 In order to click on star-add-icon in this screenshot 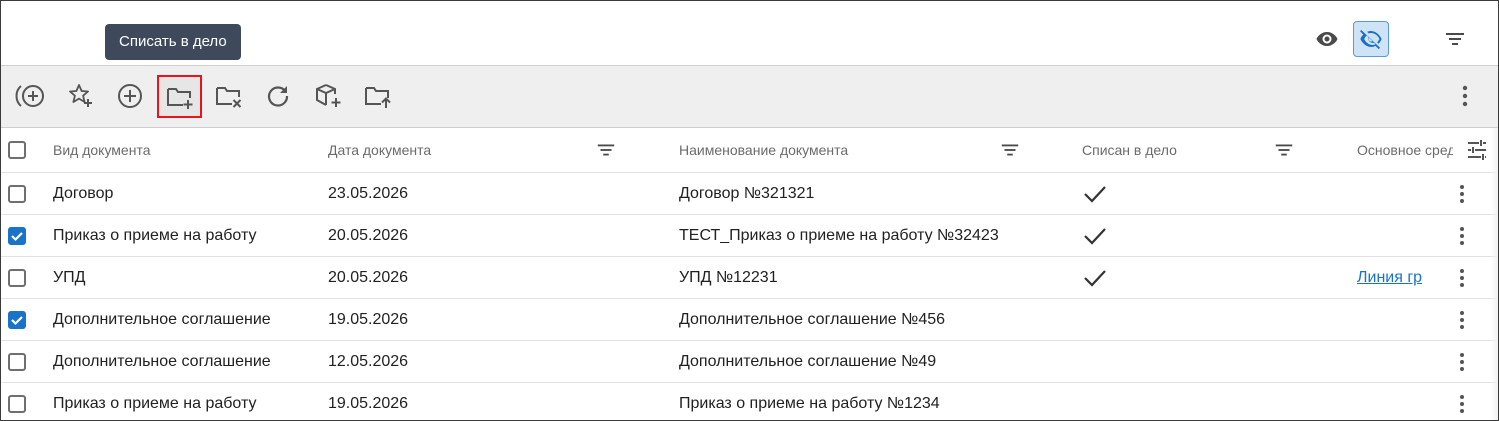, I will do `click(80, 95)`.